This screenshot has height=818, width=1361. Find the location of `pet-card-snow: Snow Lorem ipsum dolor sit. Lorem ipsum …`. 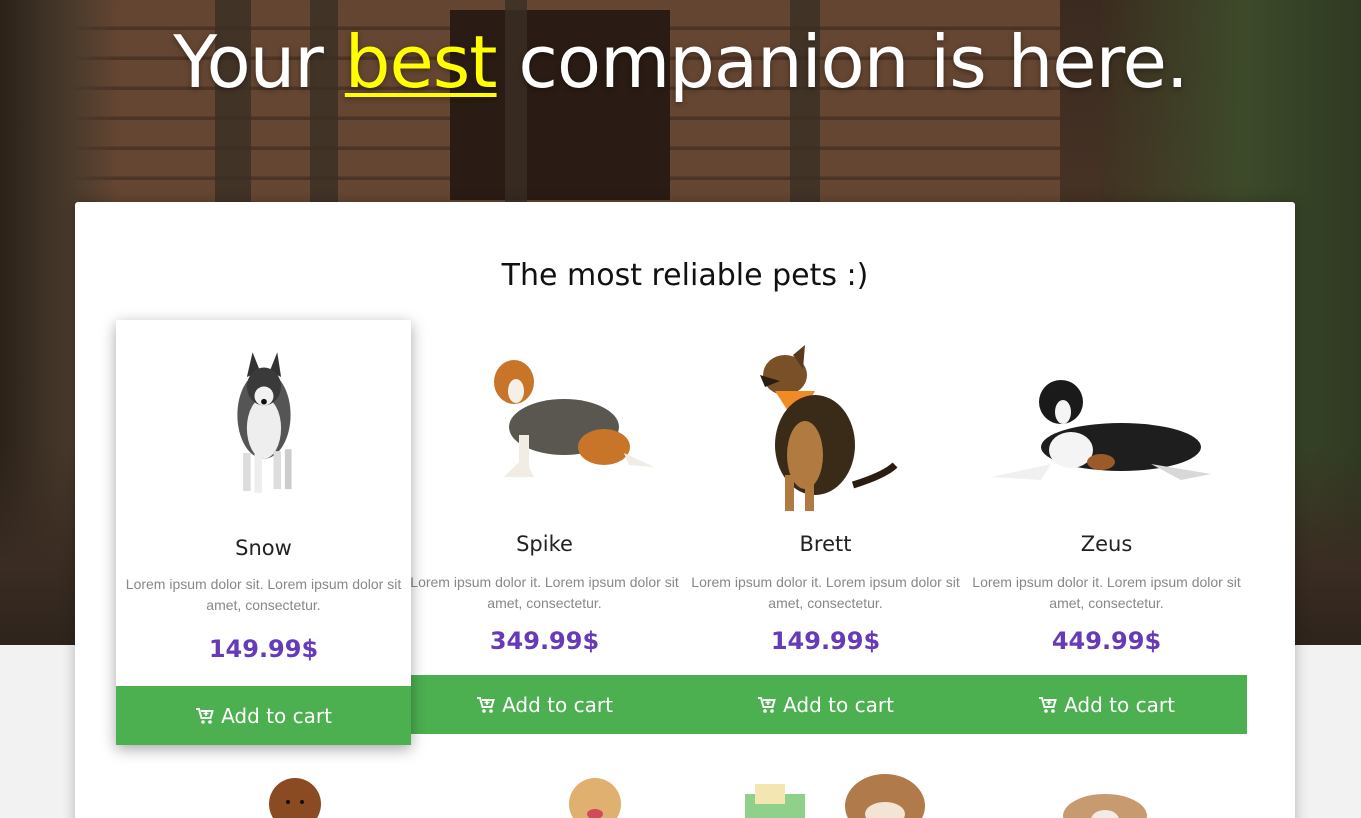

pet-card-snow: Snow Lorem ipsum dolor sit. Lorem ipsum … is located at coordinates (263, 532).